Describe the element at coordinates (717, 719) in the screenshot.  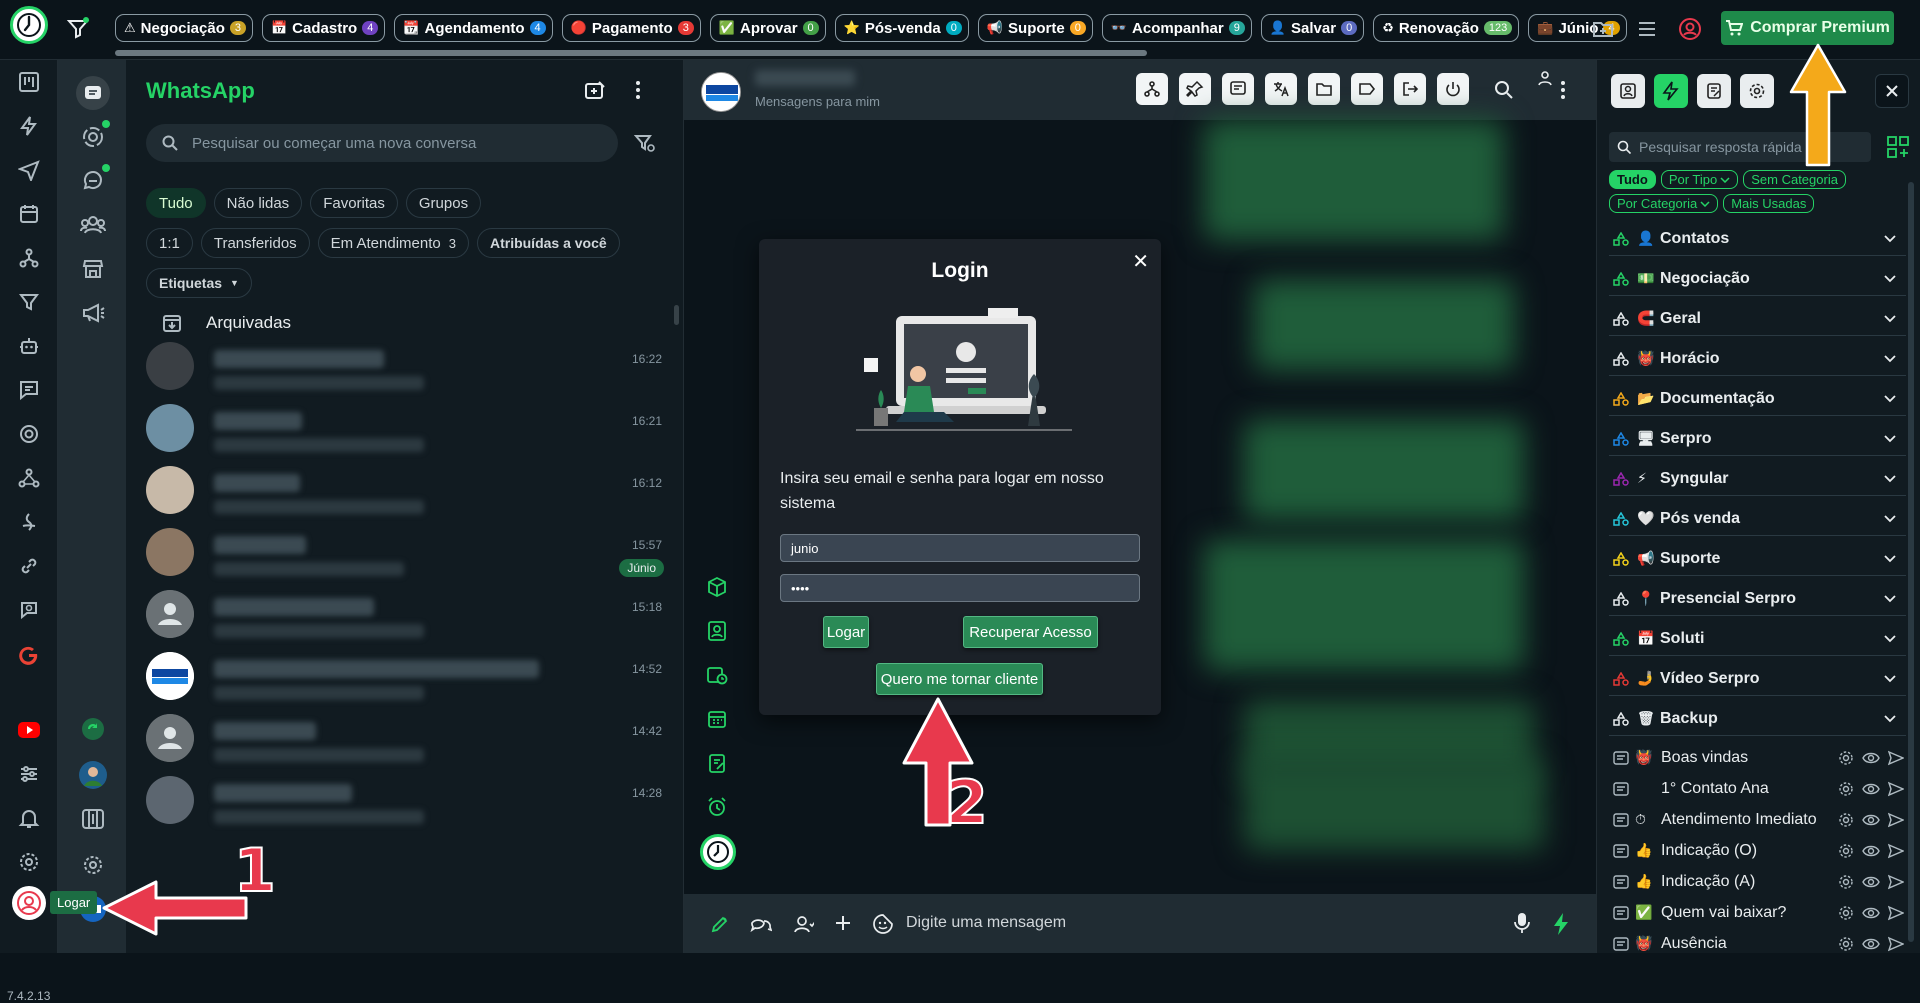
I see `calendar-grid-icon` at that location.